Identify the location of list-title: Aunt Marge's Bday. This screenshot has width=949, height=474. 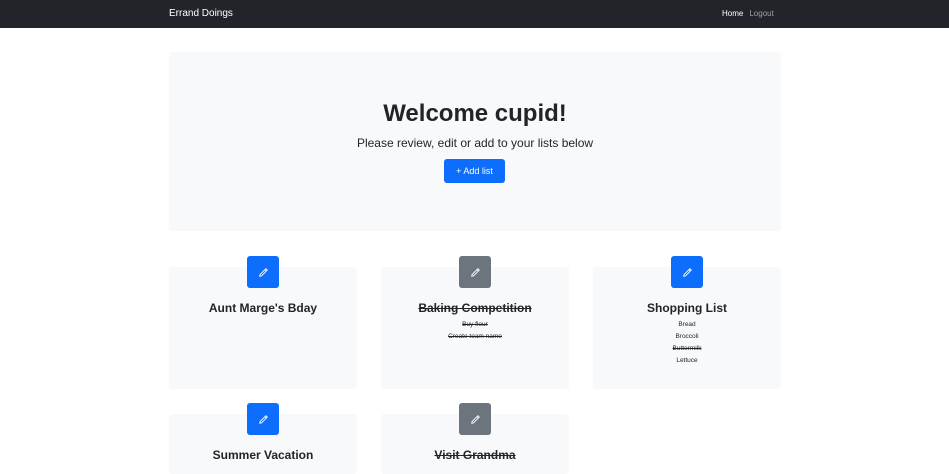
(263, 308).